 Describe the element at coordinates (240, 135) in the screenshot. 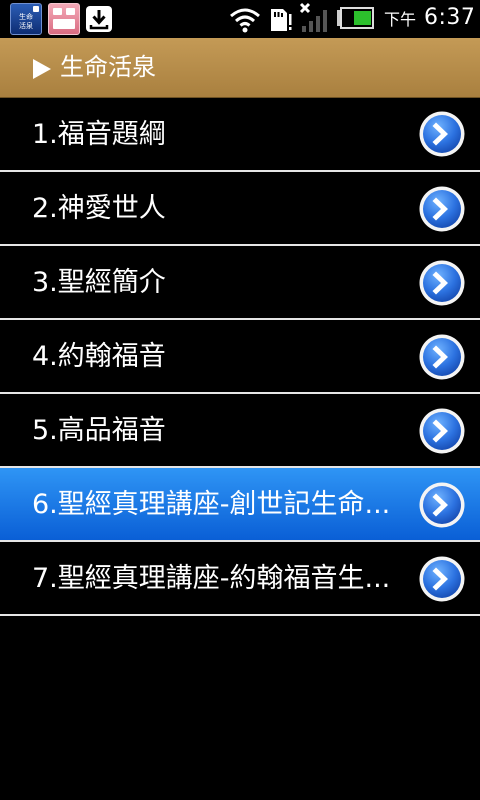

I see `list-item: 1.福音題綱` at that location.